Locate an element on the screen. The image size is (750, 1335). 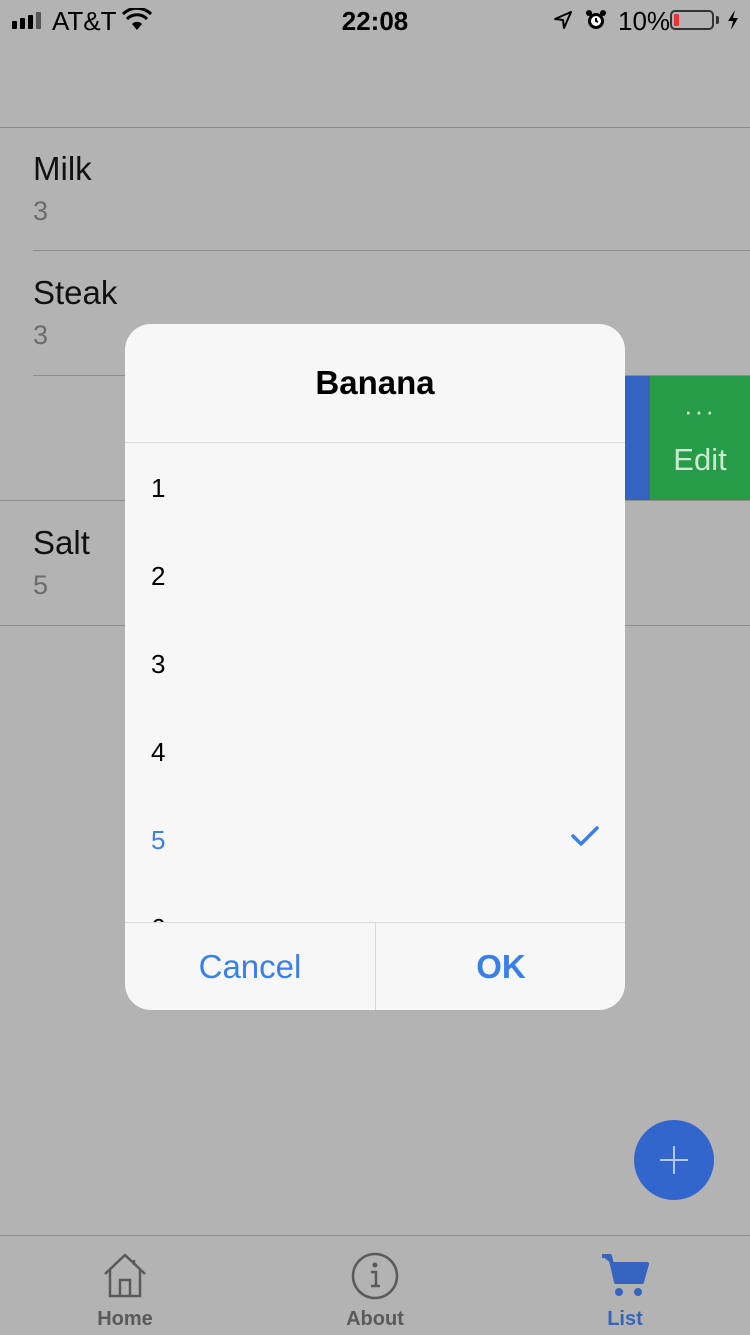
option-item: 2 is located at coordinates (375, 575).